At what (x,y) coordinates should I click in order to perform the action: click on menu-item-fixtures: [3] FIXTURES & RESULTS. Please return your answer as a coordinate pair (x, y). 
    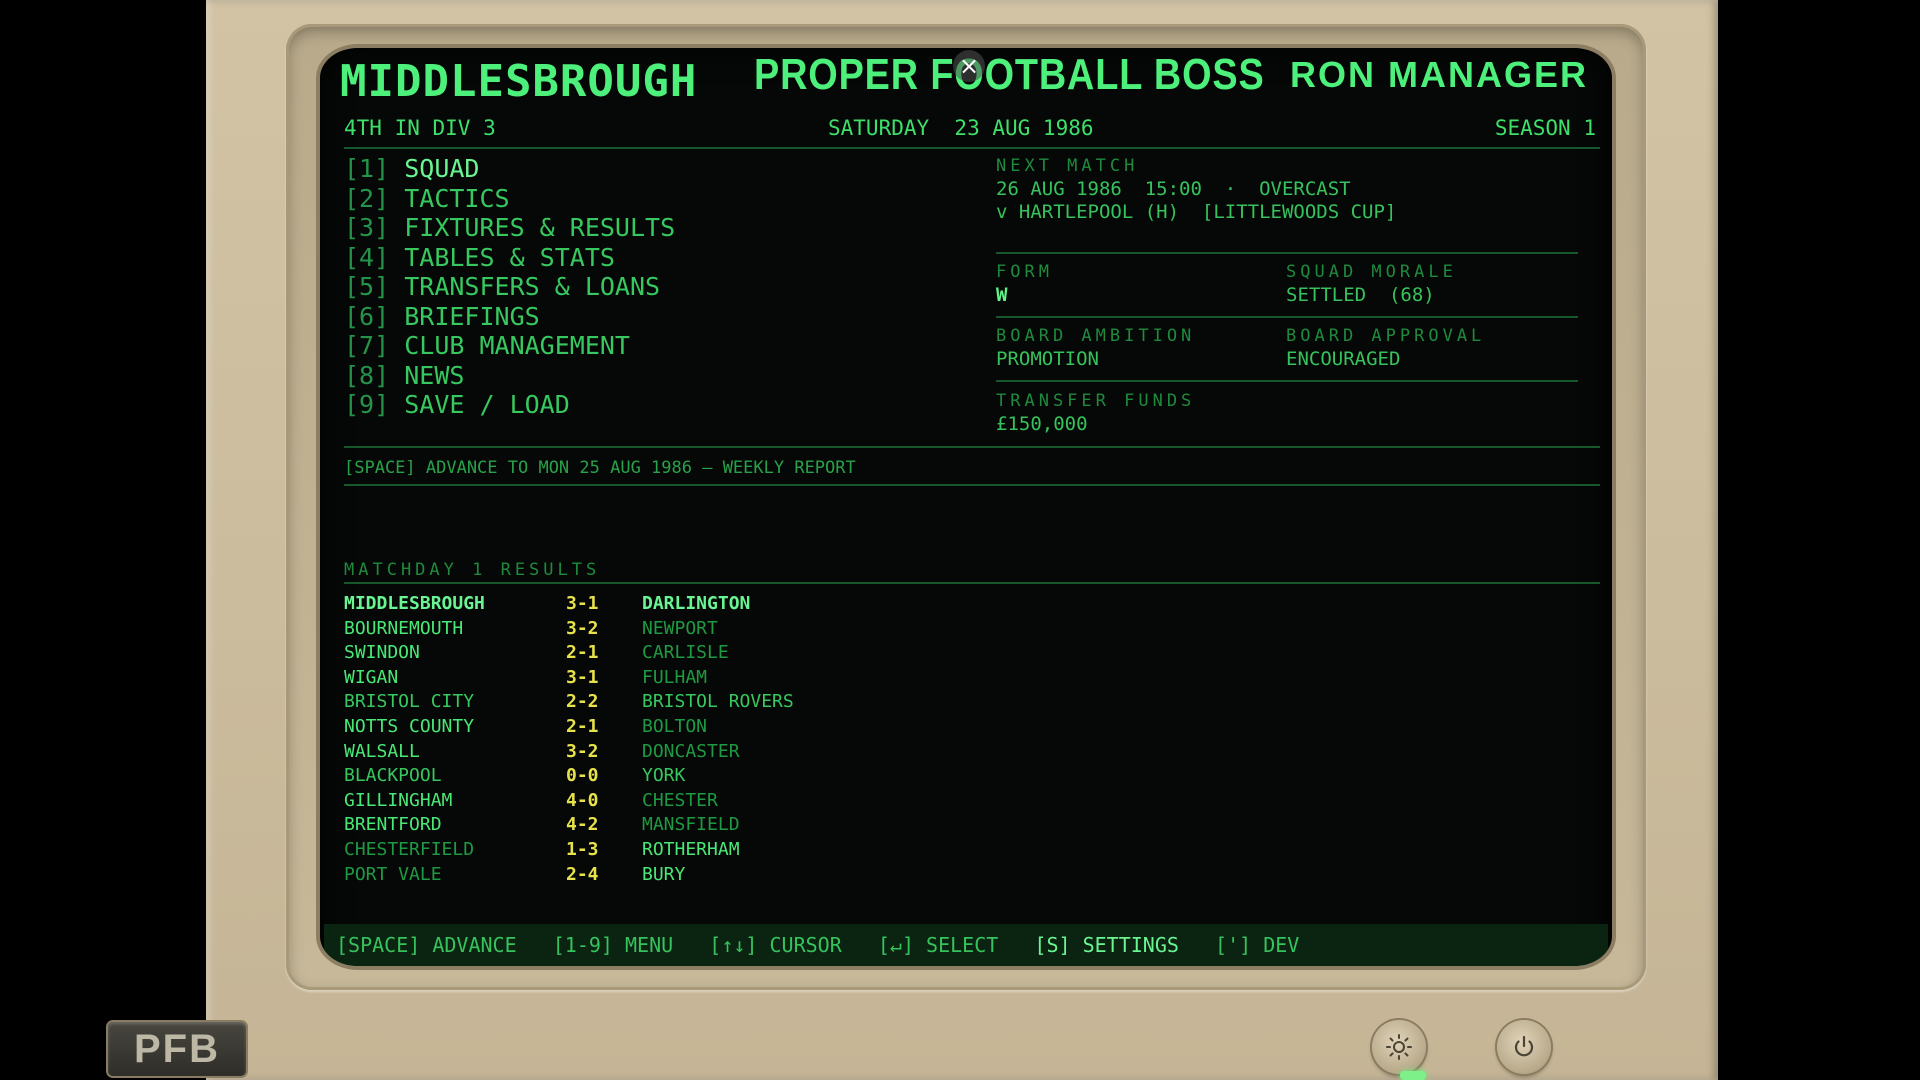
    Looking at the image, I should click on (509, 228).